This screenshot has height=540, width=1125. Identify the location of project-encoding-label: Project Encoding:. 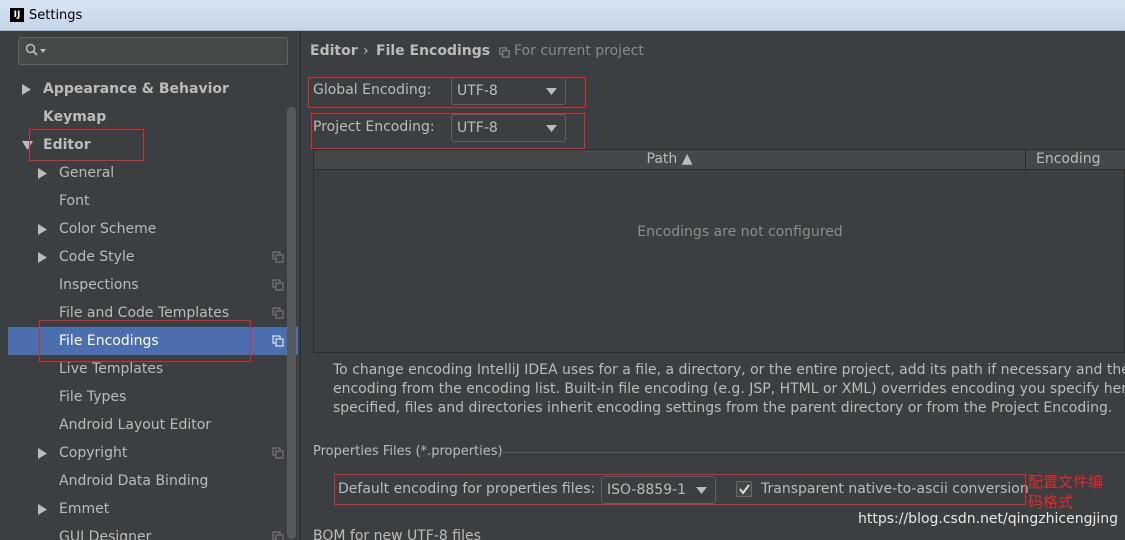
(374, 127).